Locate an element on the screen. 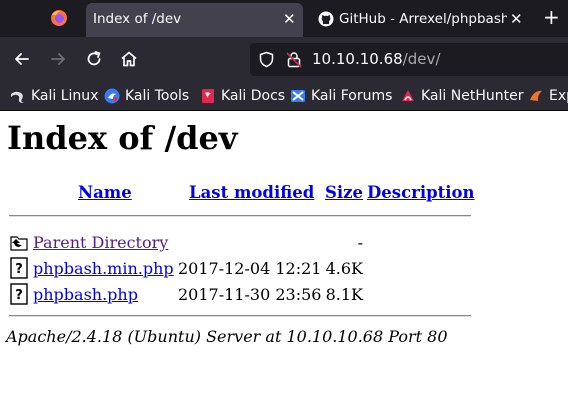 This screenshot has width=568, height=400. parent-directory-link: Parent Directory is located at coordinates (100, 242).